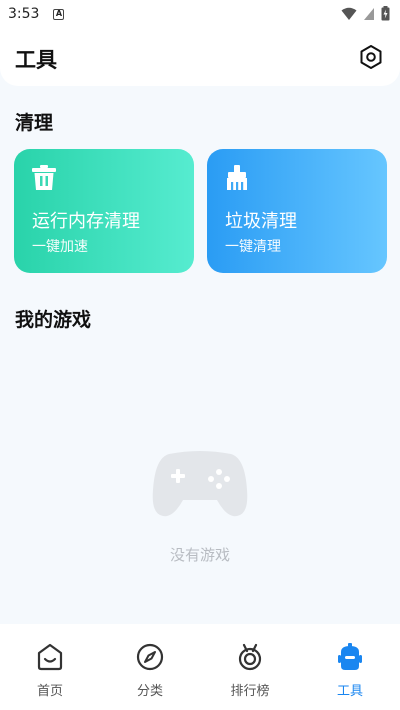 This screenshot has width=400, height=710. I want to click on tab-tools-label: 工具, so click(349, 691).